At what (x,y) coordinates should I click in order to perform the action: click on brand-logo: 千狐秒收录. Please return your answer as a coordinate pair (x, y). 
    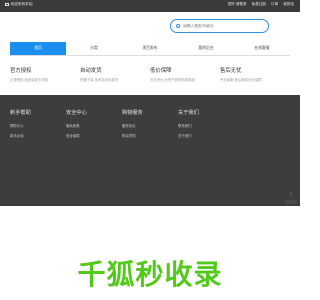
    Looking at the image, I should click on (150, 275).